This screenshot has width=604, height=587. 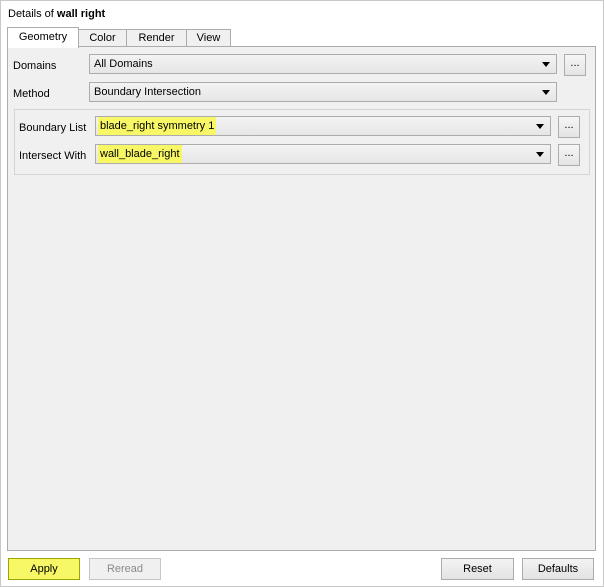 What do you see at coordinates (157, 126) in the screenshot?
I see `boundary-list-value: blade_right symmetry 1` at bounding box center [157, 126].